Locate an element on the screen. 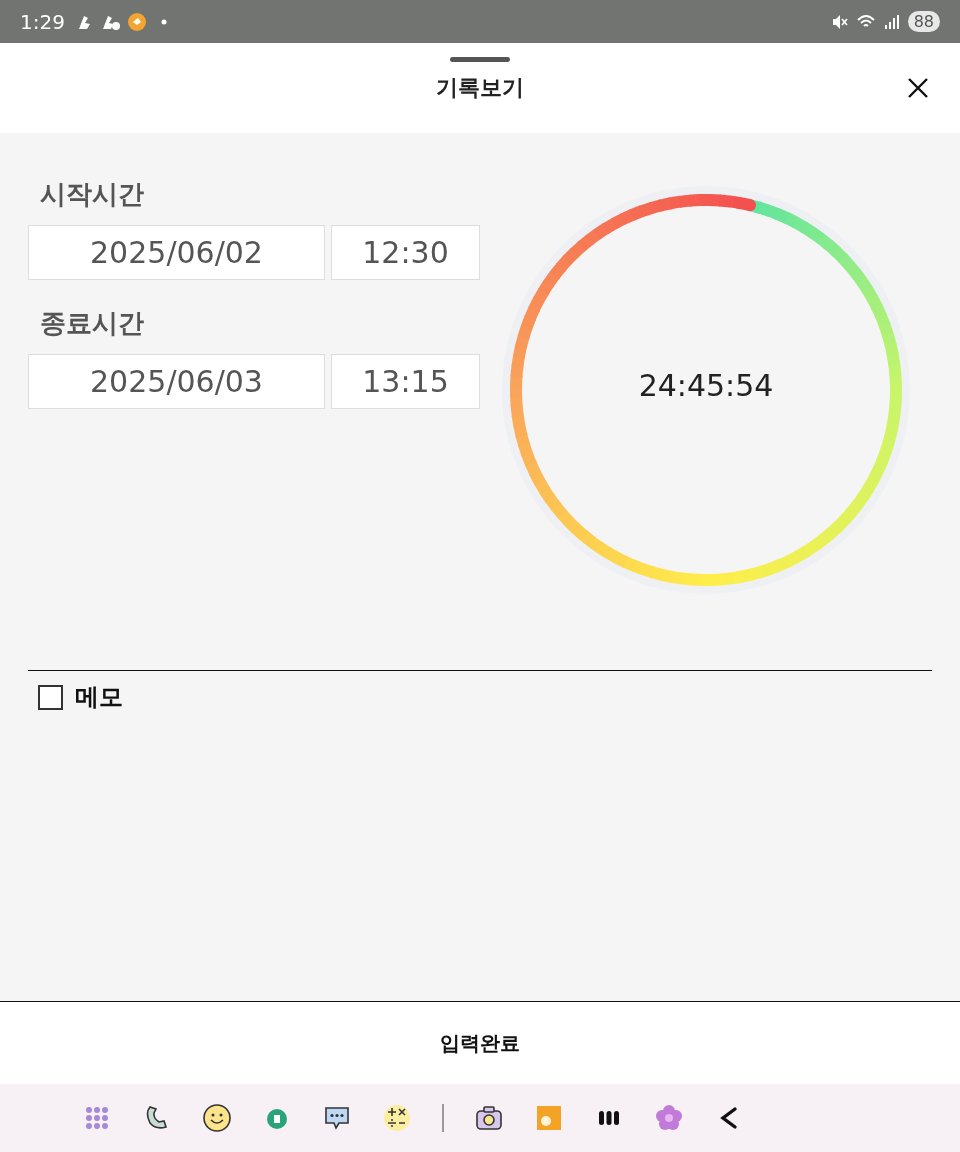  field-label: 종료시간 is located at coordinates (92, 323).